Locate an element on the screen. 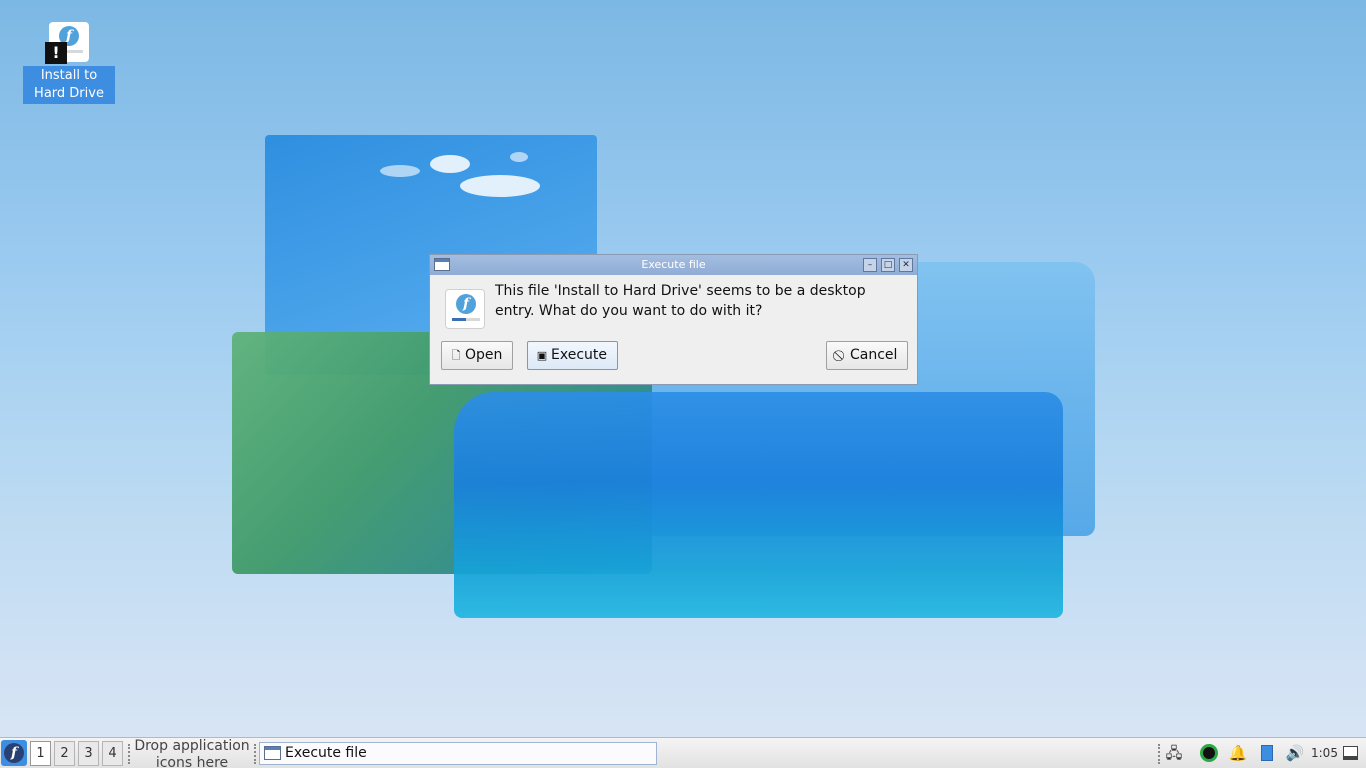 Image resolution: width=1366 pixels, height=768 pixels. show-desktop-icon is located at coordinates (1350, 753).